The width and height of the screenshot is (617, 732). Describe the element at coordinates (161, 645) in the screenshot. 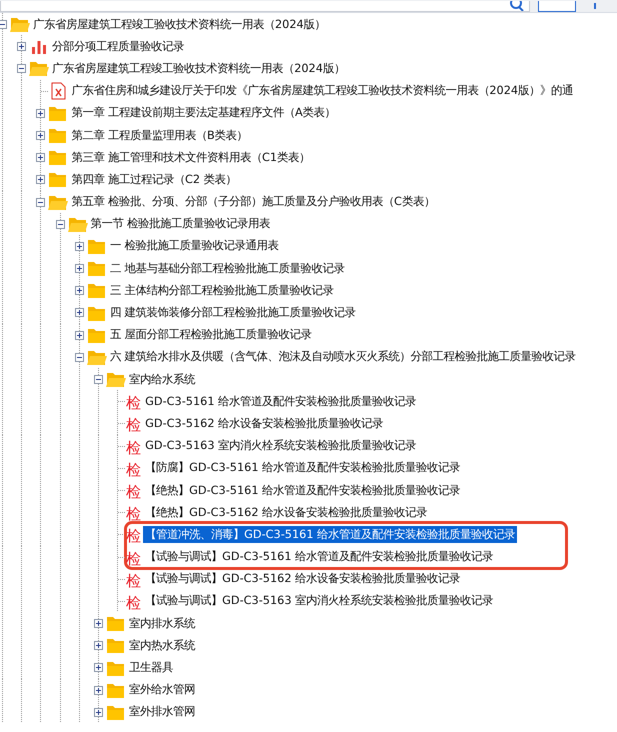

I see `tree-item: 室内热水系统` at that location.